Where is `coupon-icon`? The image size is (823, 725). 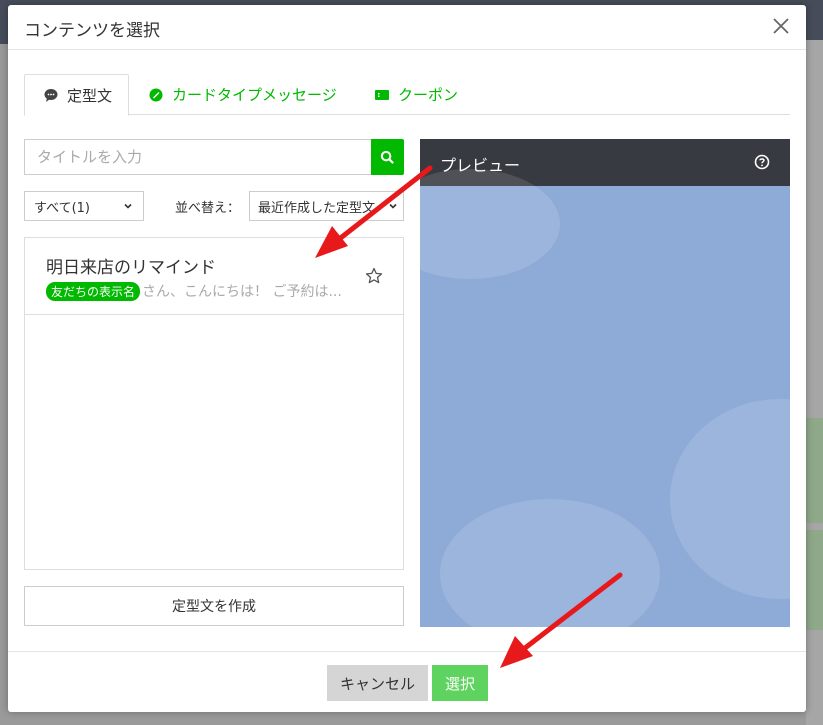
coupon-icon is located at coordinates (382, 95).